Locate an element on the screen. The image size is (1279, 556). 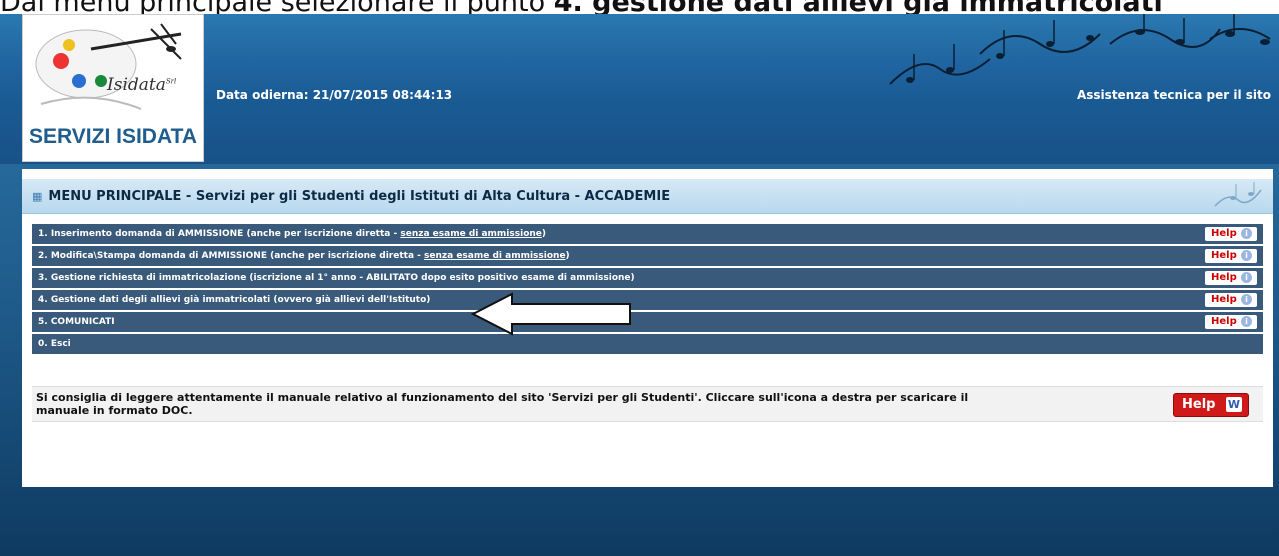
menu-item-label: 0. Esci is located at coordinates (54, 344).